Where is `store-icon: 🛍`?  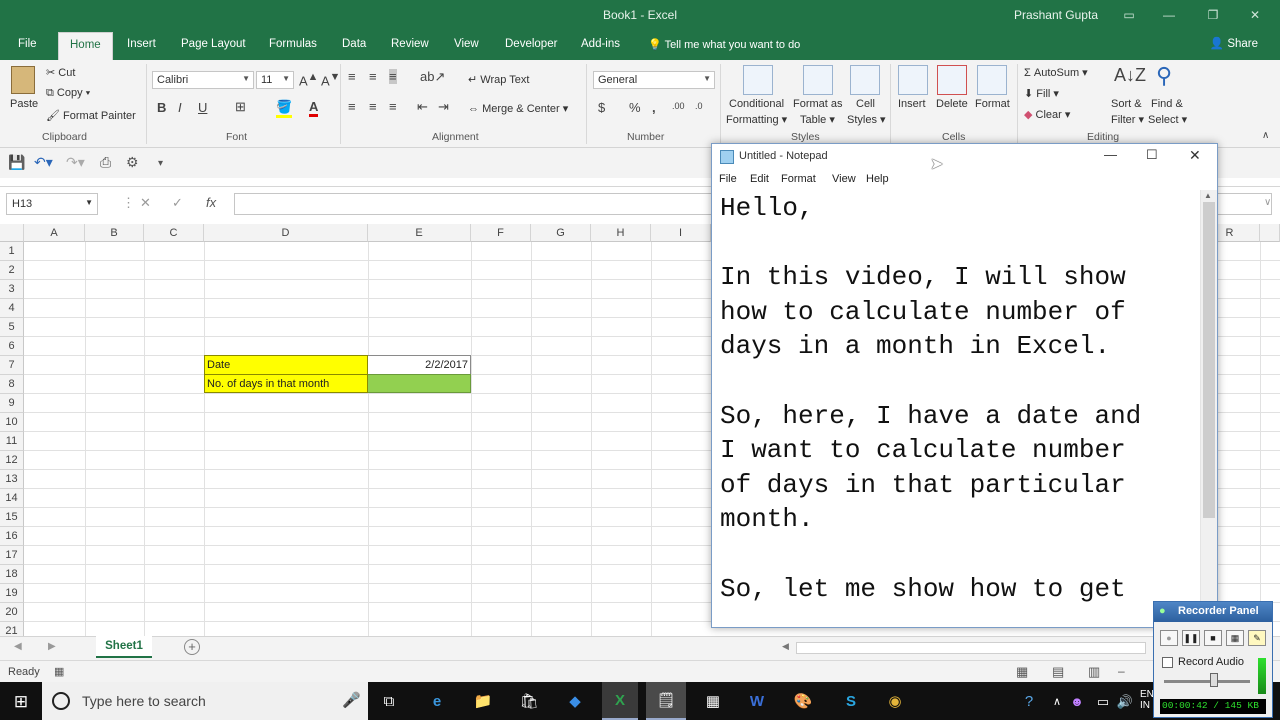
store-icon: 🛍 is located at coordinates (529, 702).